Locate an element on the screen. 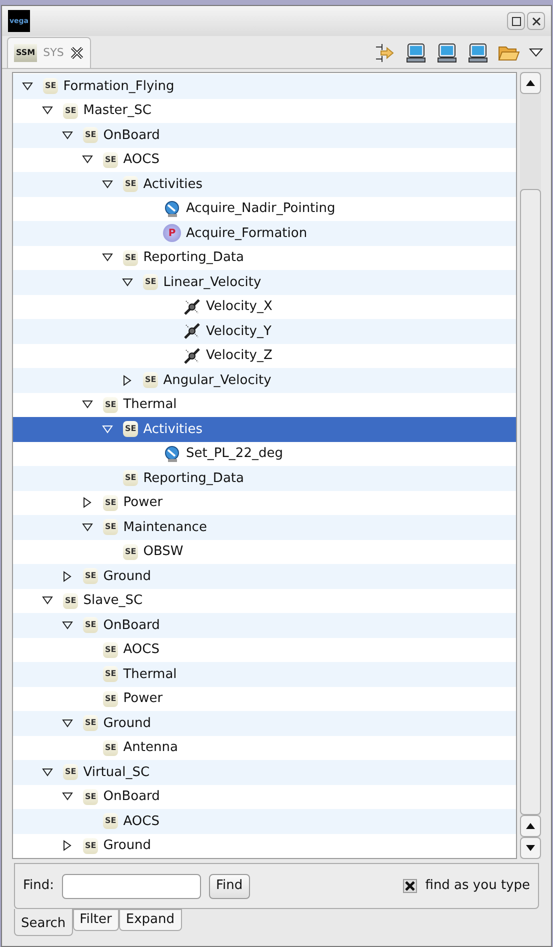 Image resolution: width=553 pixels, height=947 pixels. tree-label: Velocity_Y is located at coordinates (239, 331).